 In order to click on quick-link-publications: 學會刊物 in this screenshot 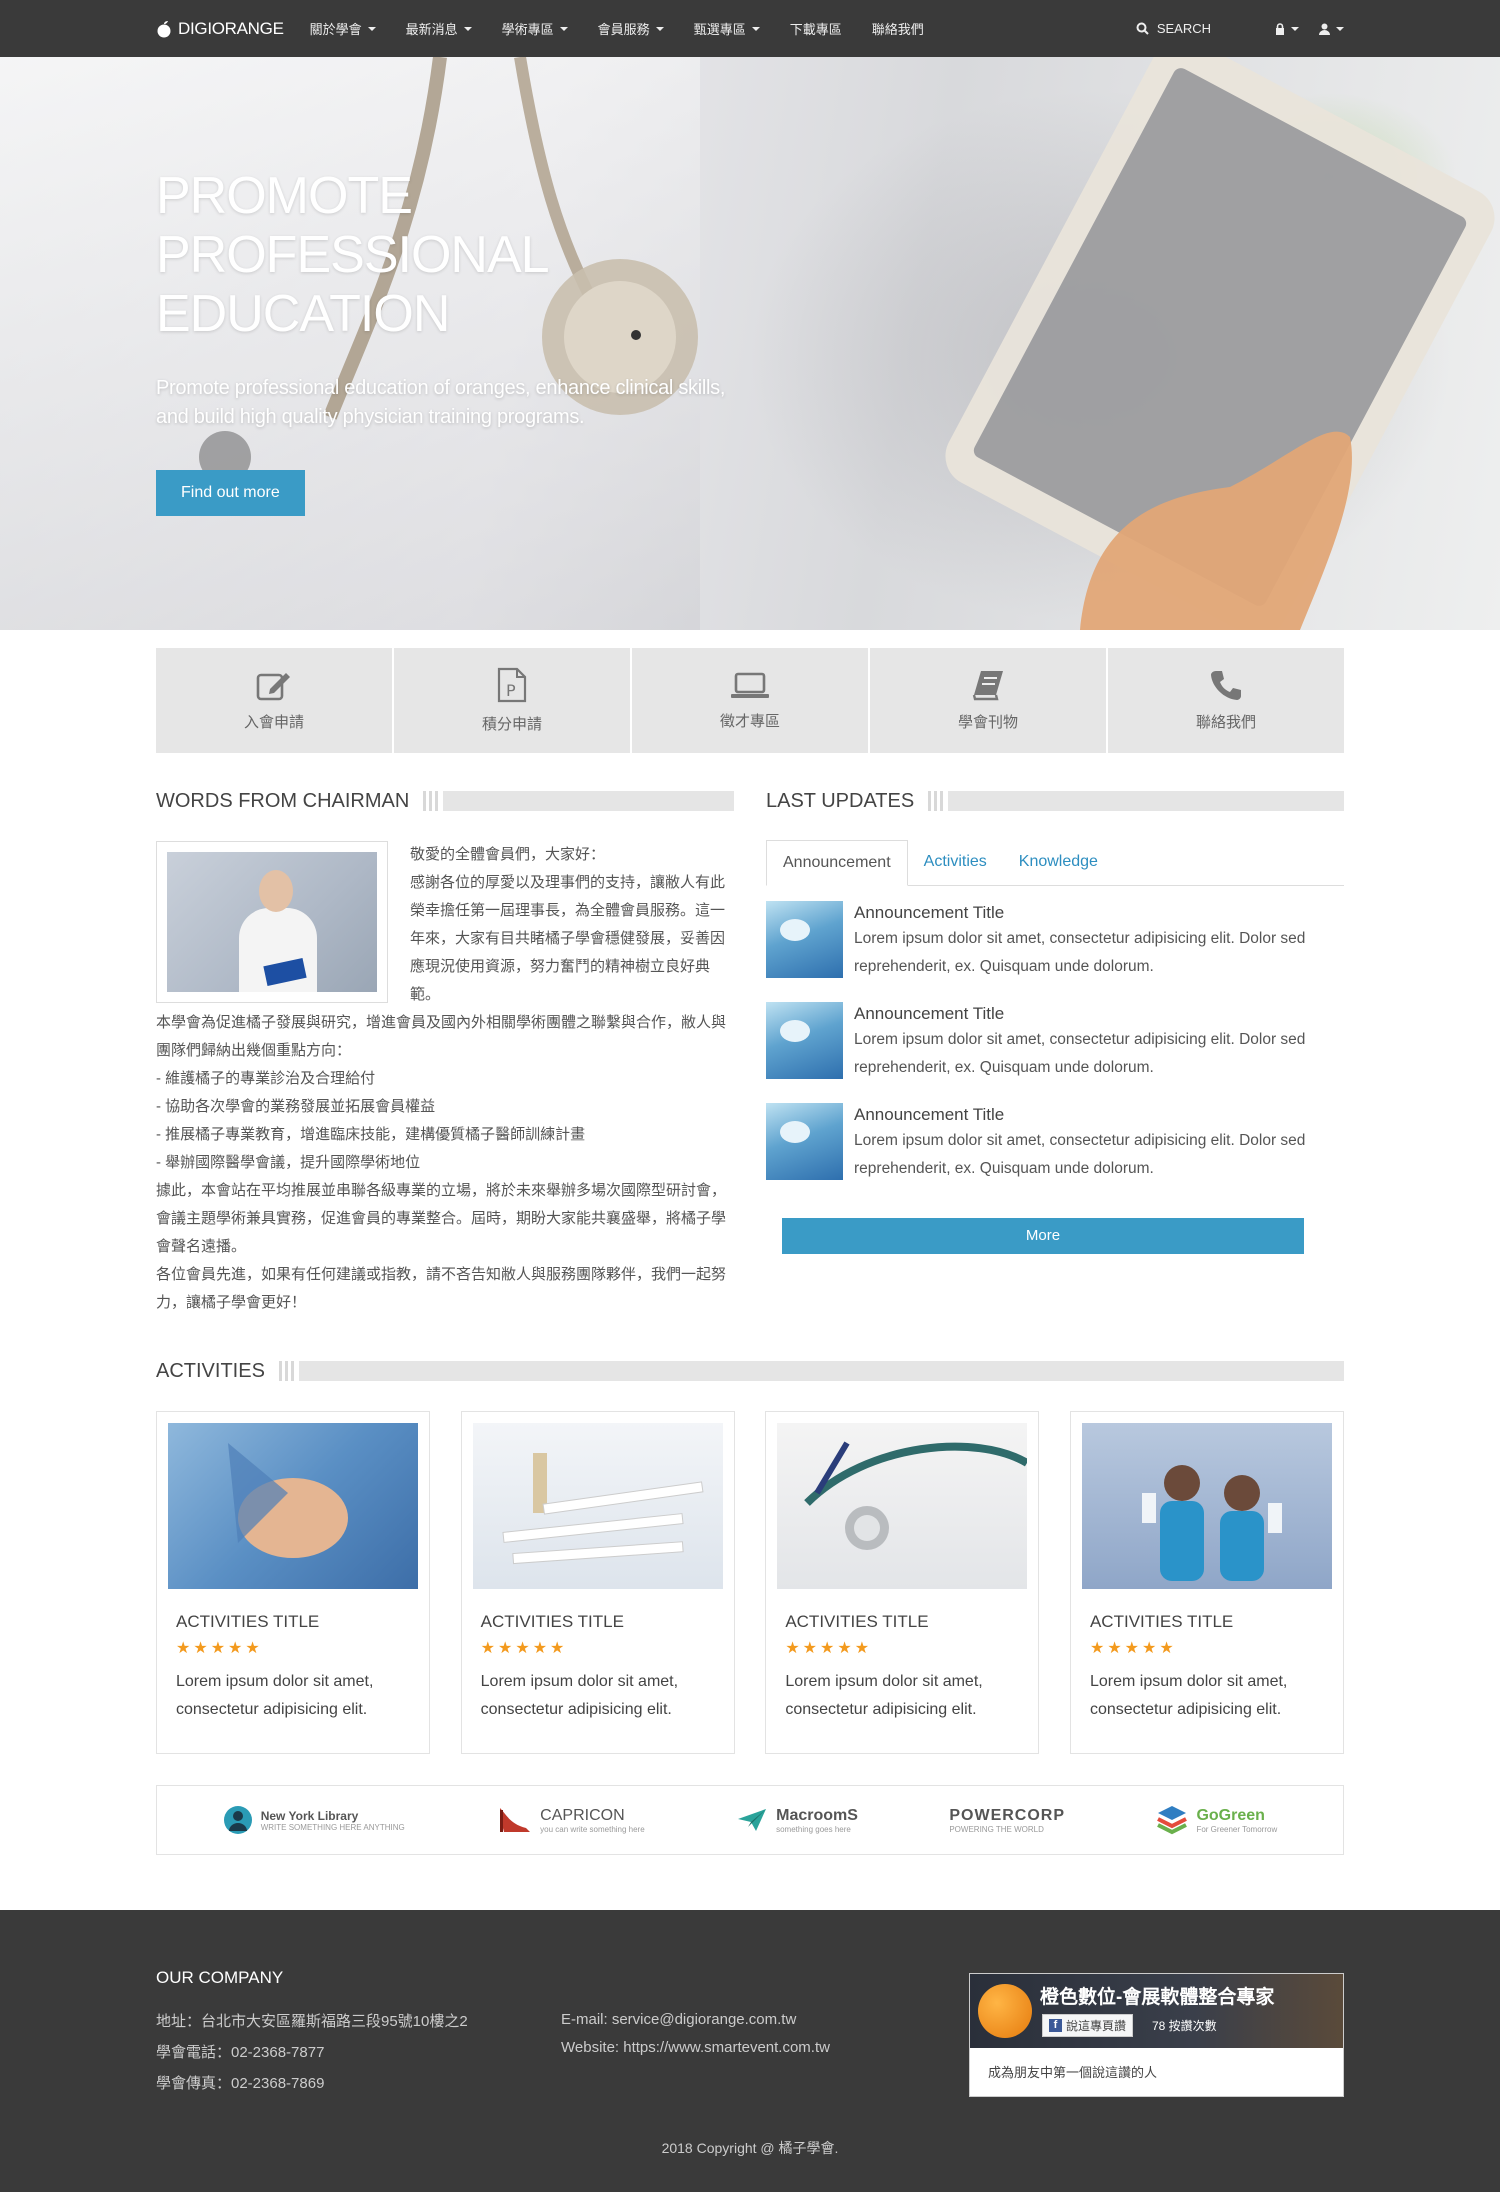, I will do `click(989, 700)`.